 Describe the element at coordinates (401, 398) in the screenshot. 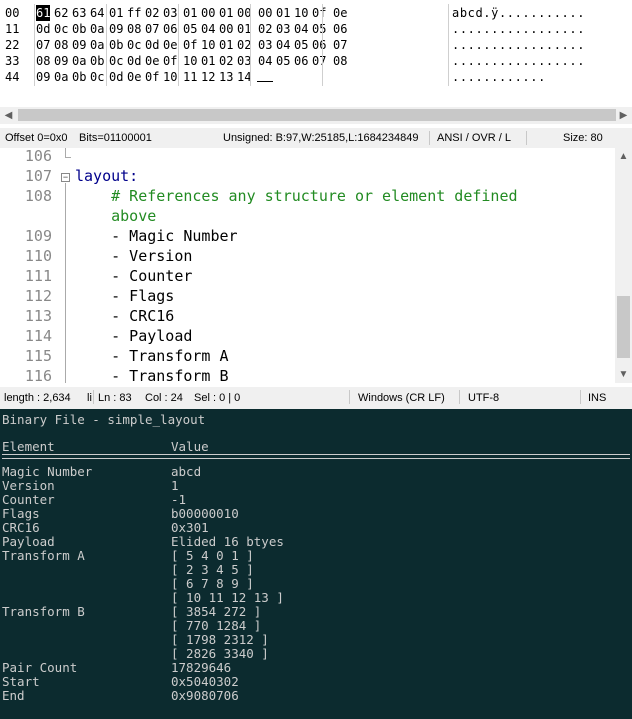

I see `eol-status: Windows (CR LF)` at that location.